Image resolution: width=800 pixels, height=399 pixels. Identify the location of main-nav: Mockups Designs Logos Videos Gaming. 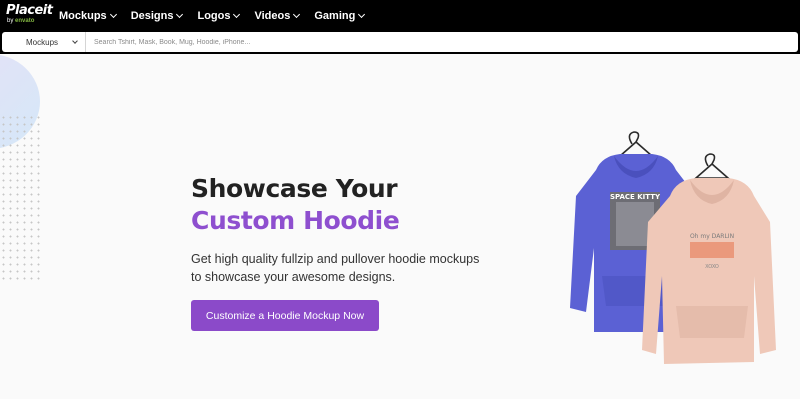
(219, 15).